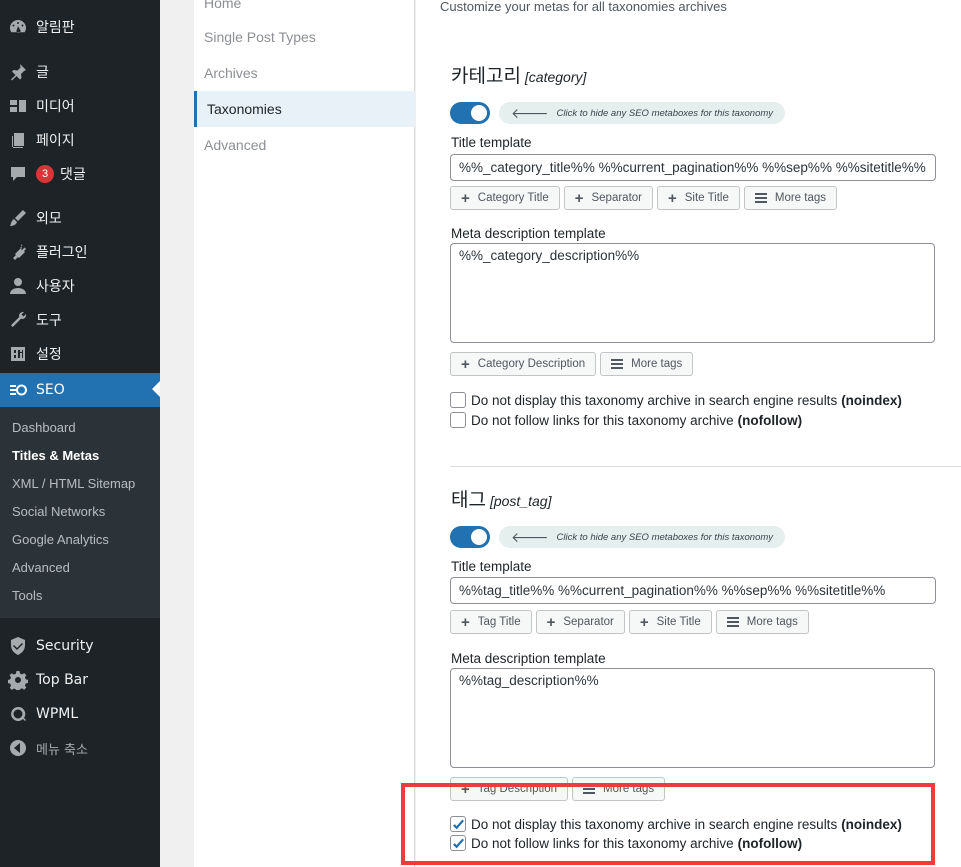 This screenshot has width=961, height=867. I want to click on tab-taxonomies: Taxonomies, so click(304, 109).